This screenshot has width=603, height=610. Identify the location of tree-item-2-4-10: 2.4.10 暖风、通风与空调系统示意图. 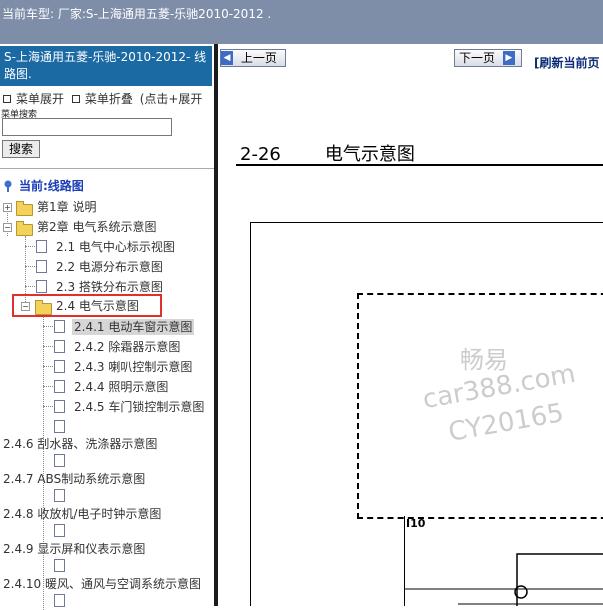
(102, 584).